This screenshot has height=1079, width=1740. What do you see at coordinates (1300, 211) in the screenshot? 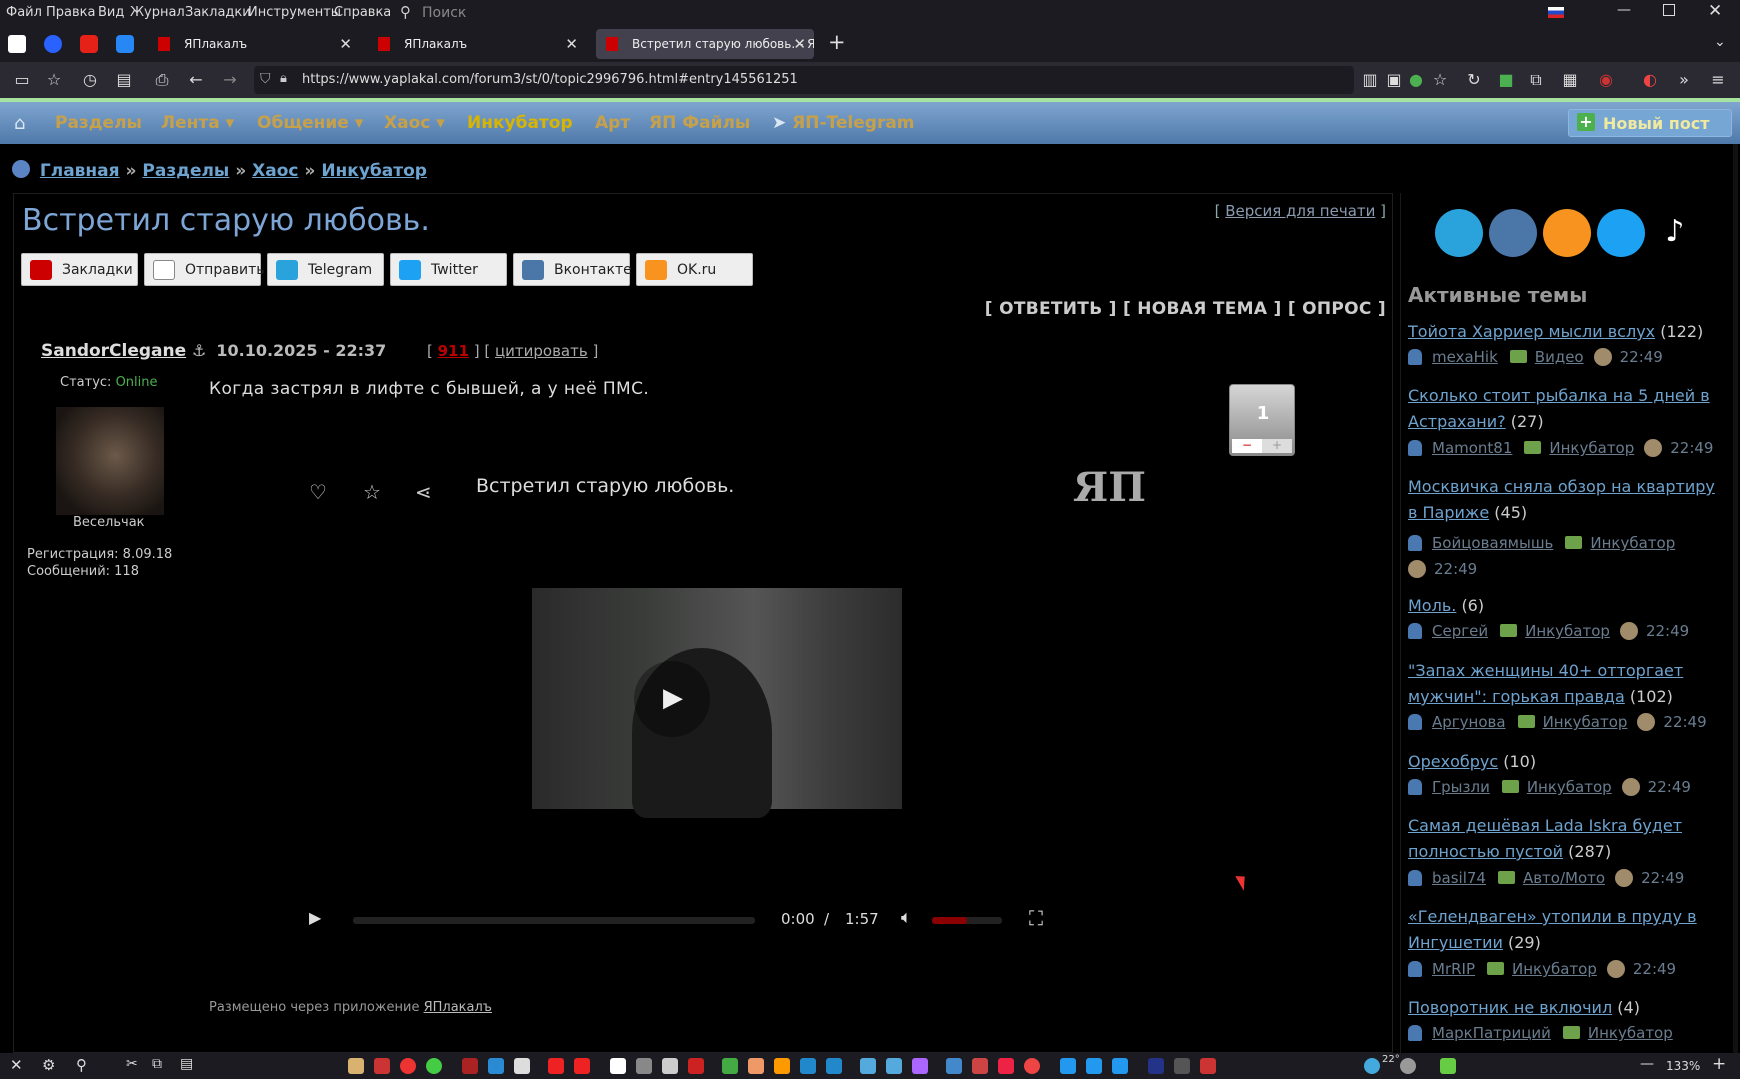
I see `print-version-link: Версия для печати` at bounding box center [1300, 211].